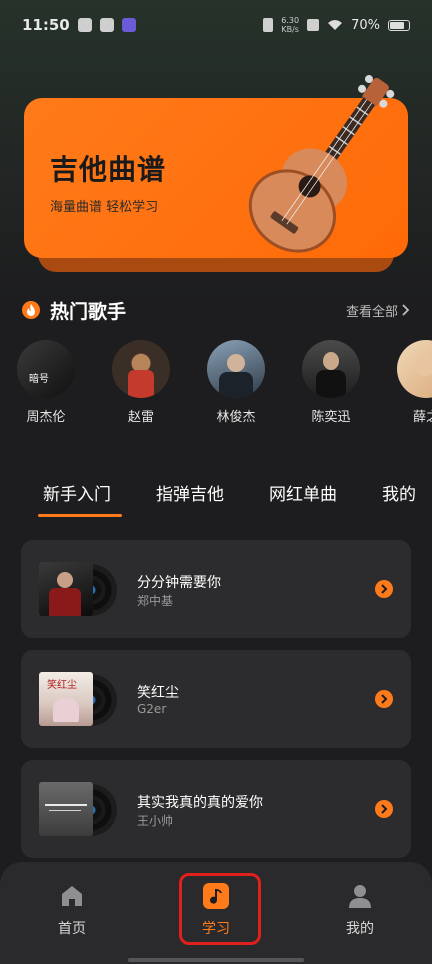 The width and height of the screenshot is (432, 964). I want to click on banner-title: 吉他曲谱, so click(108, 169).